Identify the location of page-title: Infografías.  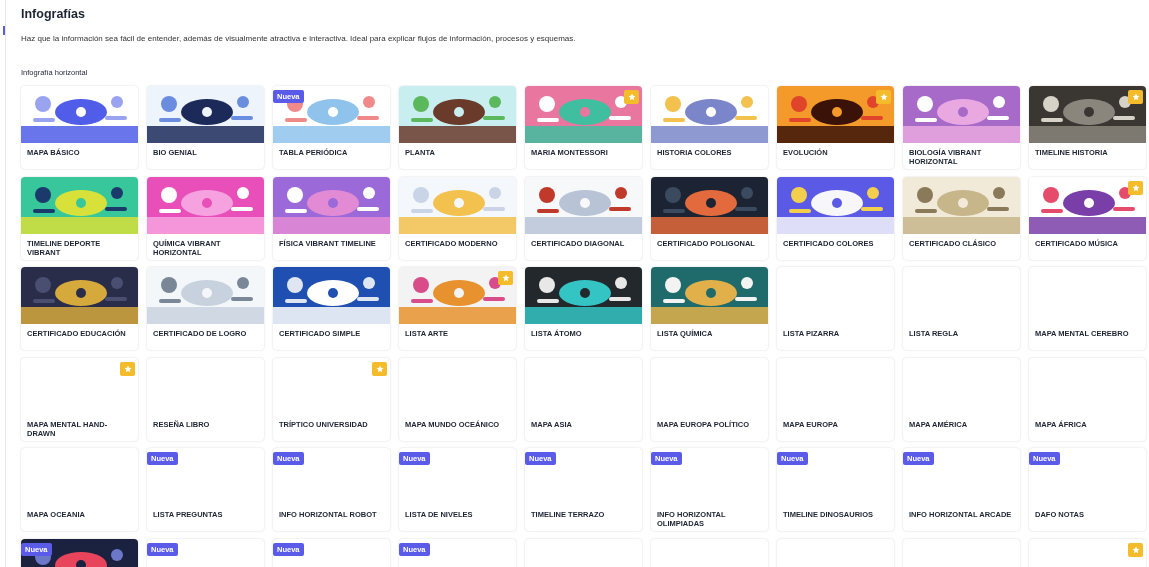
(53, 14).